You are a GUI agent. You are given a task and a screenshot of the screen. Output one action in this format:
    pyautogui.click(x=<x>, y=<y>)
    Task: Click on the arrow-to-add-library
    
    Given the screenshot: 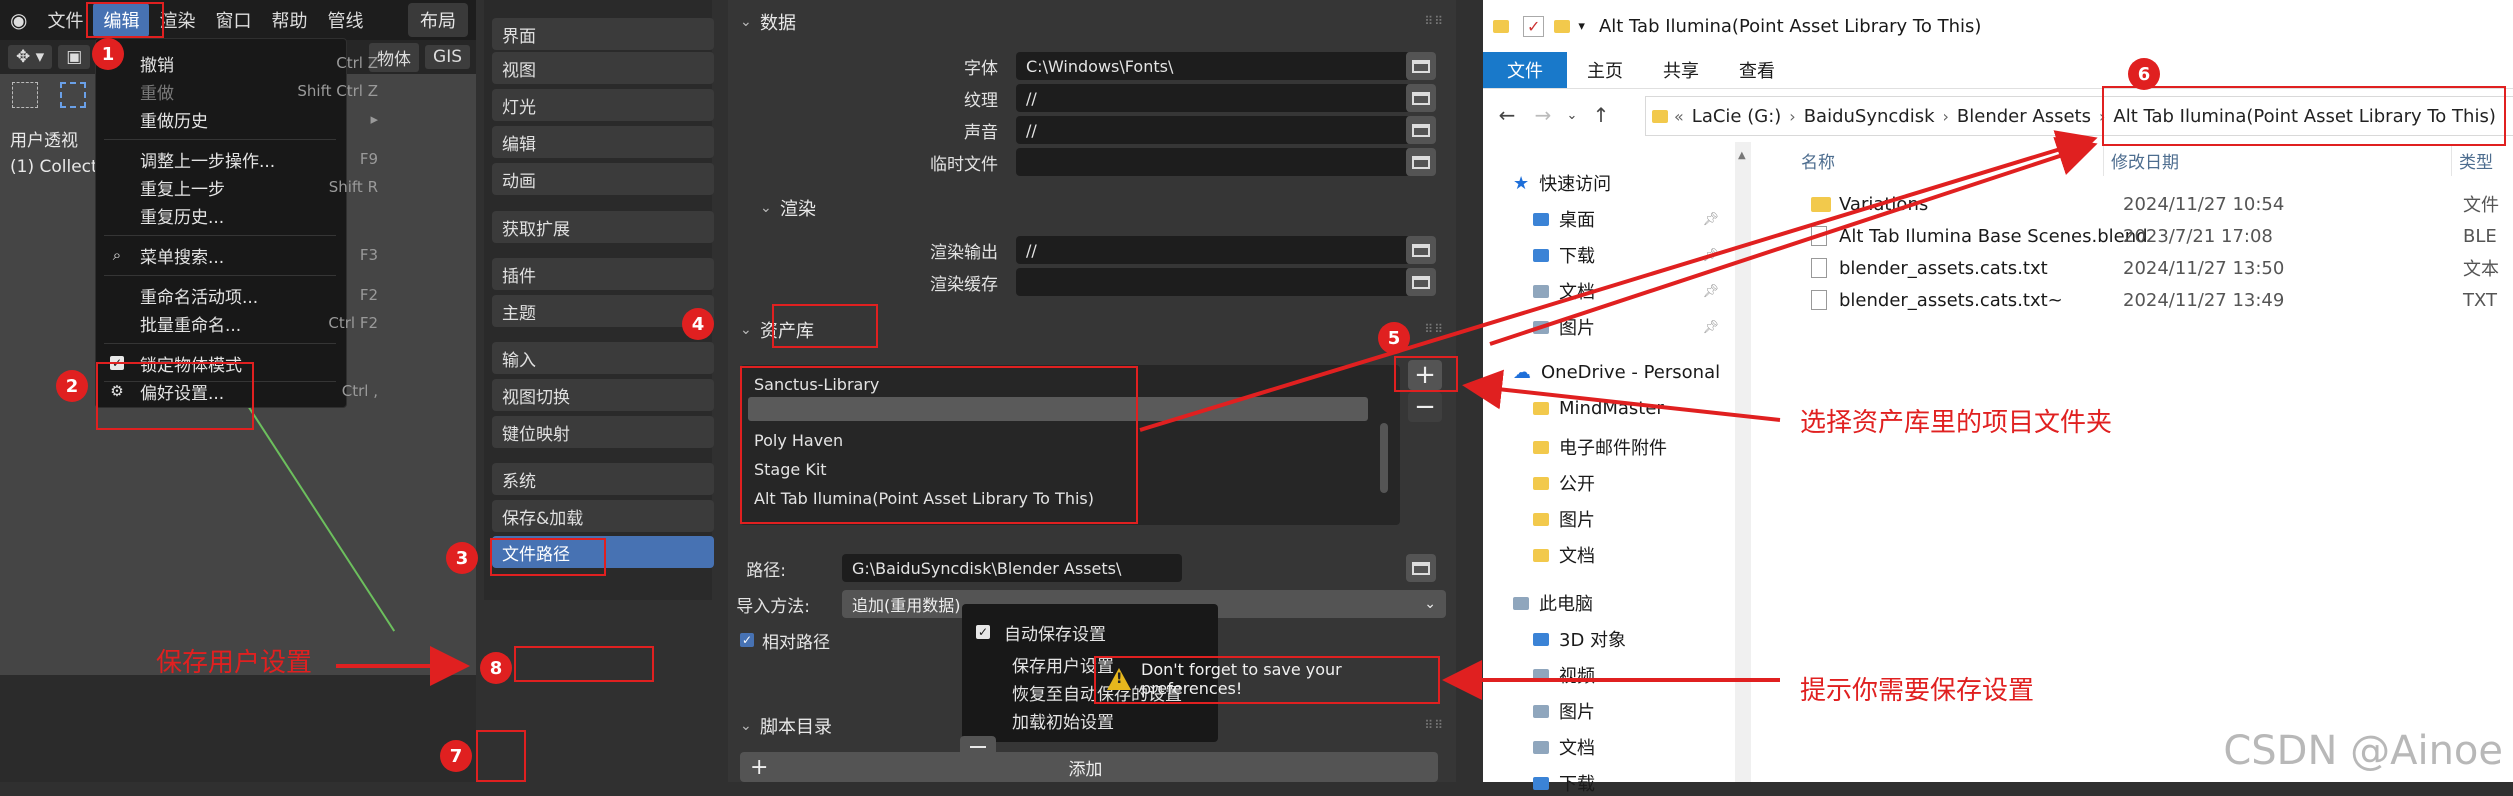 What is the action you would take?
    pyautogui.click(x=1621, y=395)
    